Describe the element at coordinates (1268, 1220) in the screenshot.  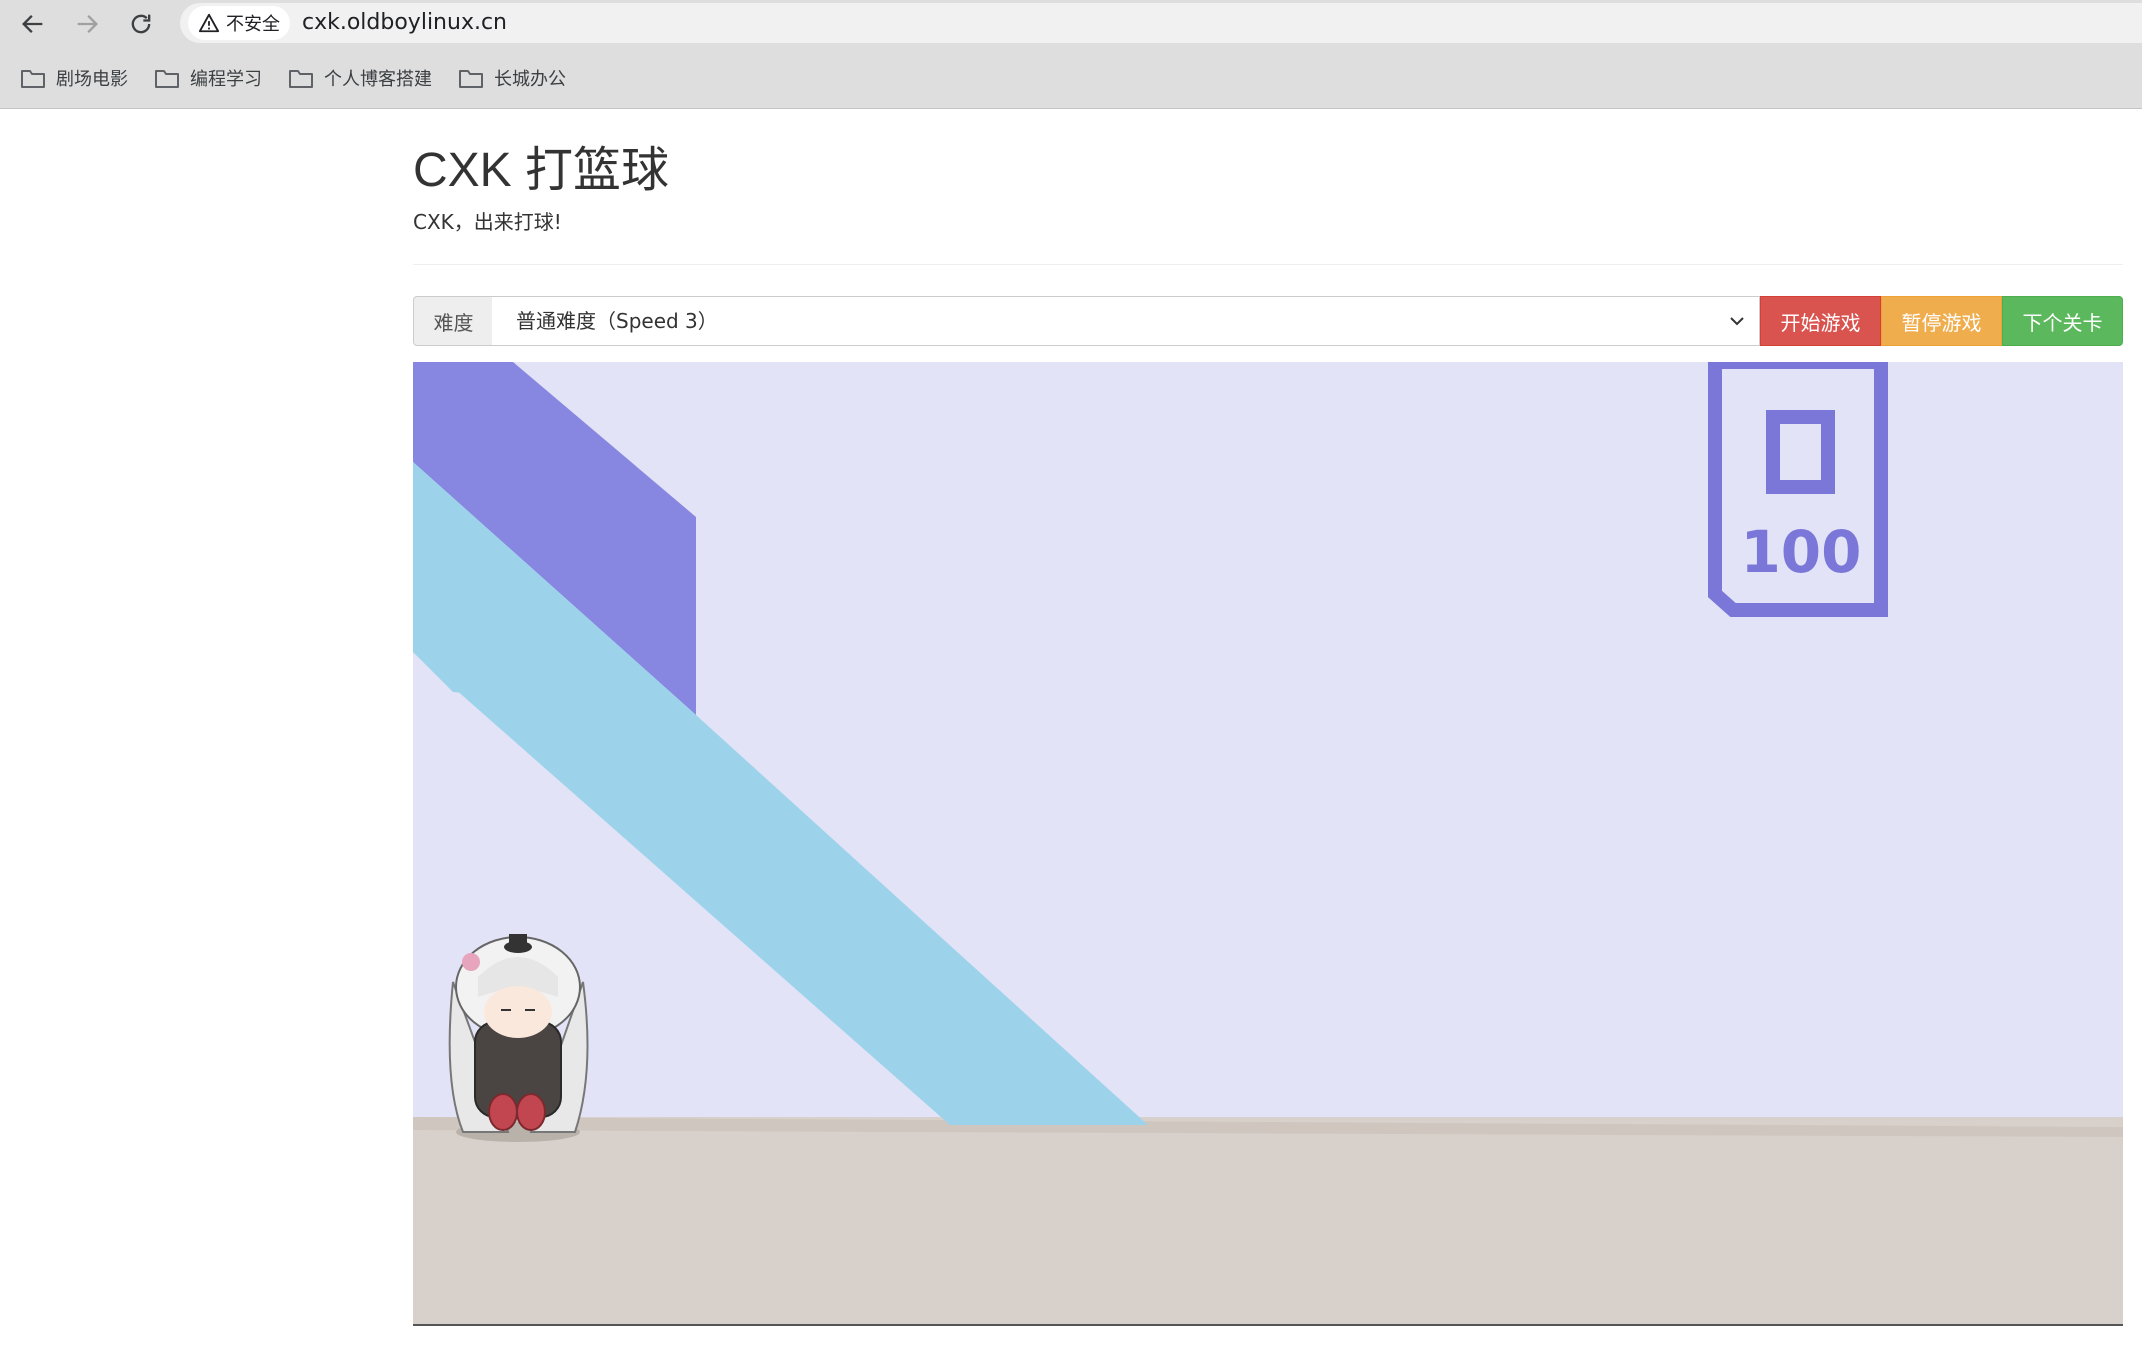
I see `floor` at that location.